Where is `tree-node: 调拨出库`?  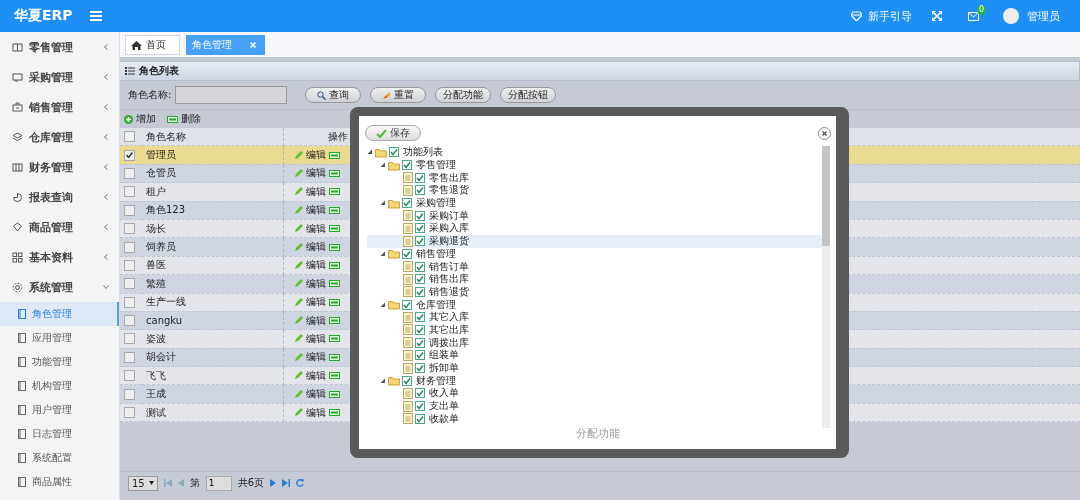
tree-node: 调拨出库 is located at coordinates (594, 342).